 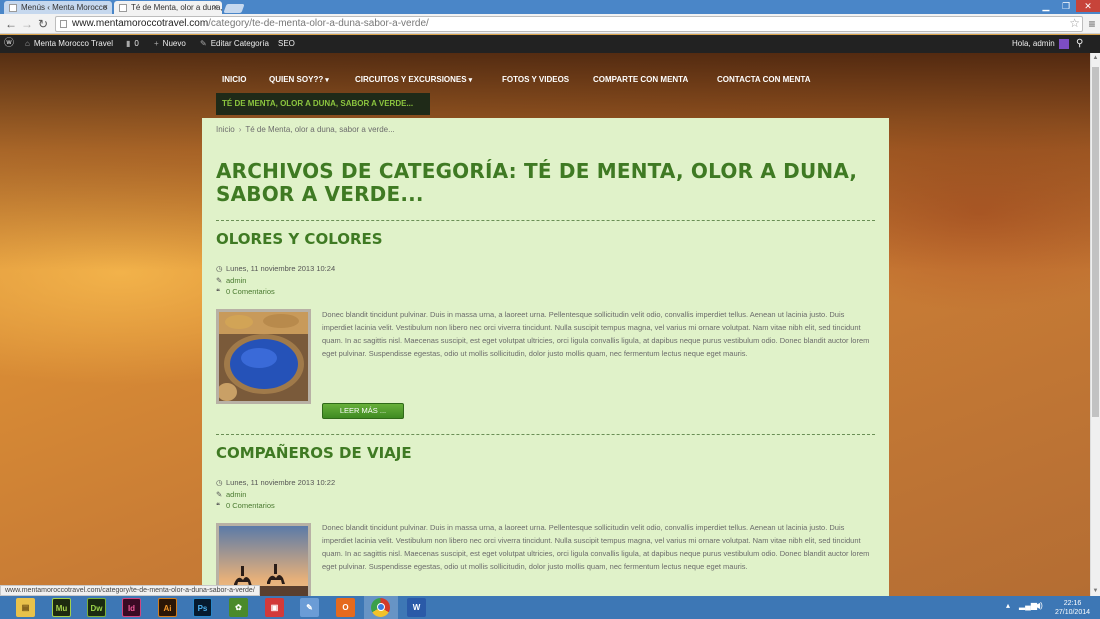 What do you see at coordinates (43, 24) in the screenshot?
I see `reload-icon: ↻` at bounding box center [43, 24].